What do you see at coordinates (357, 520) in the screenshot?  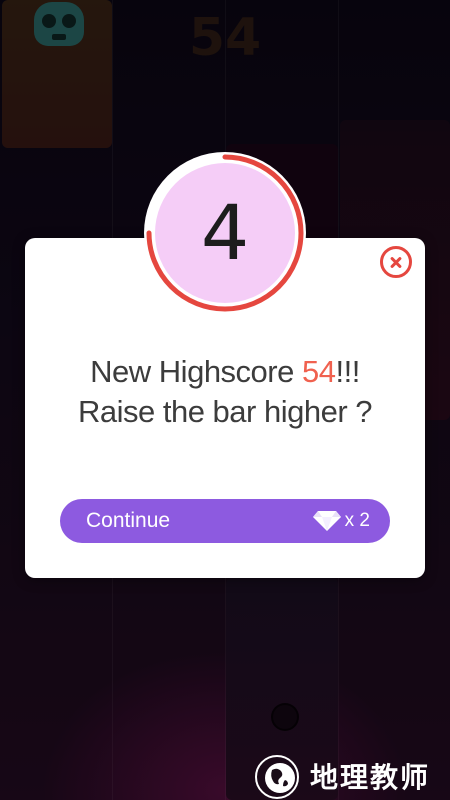 I see `continue-cost: x 2` at bounding box center [357, 520].